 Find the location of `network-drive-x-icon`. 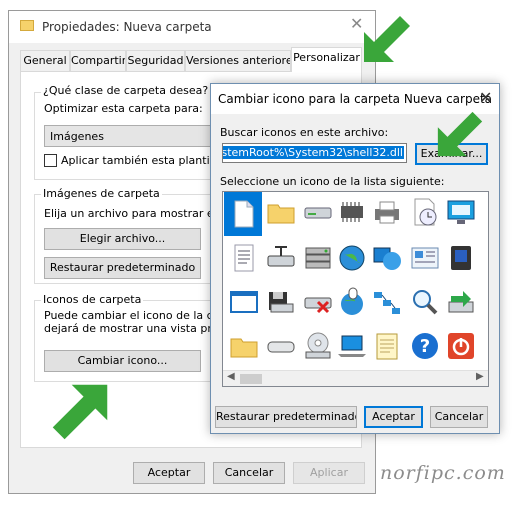

network-drive-x-icon is located at coordinates (318, 302).